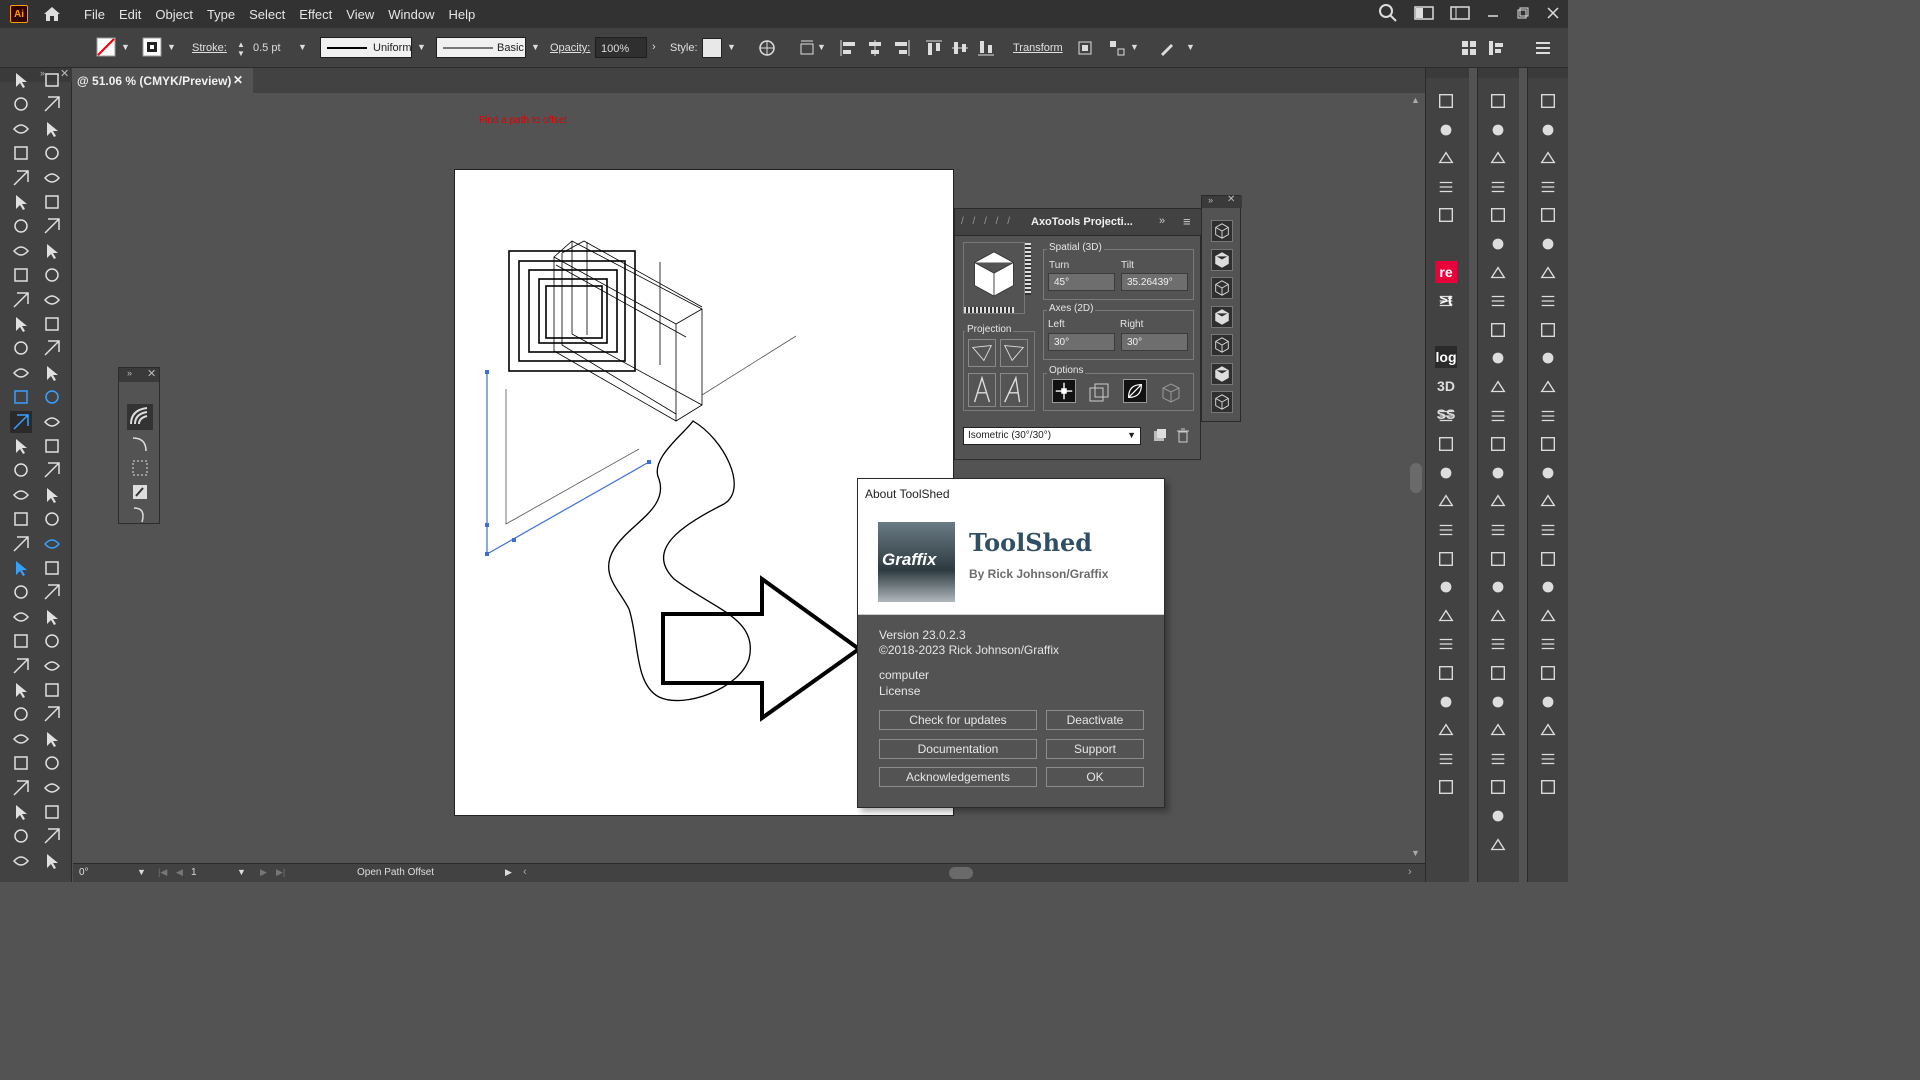 The width and height of the screenshot is (1920, 1080). I want to click on align-right-icon, so click(902, 48).